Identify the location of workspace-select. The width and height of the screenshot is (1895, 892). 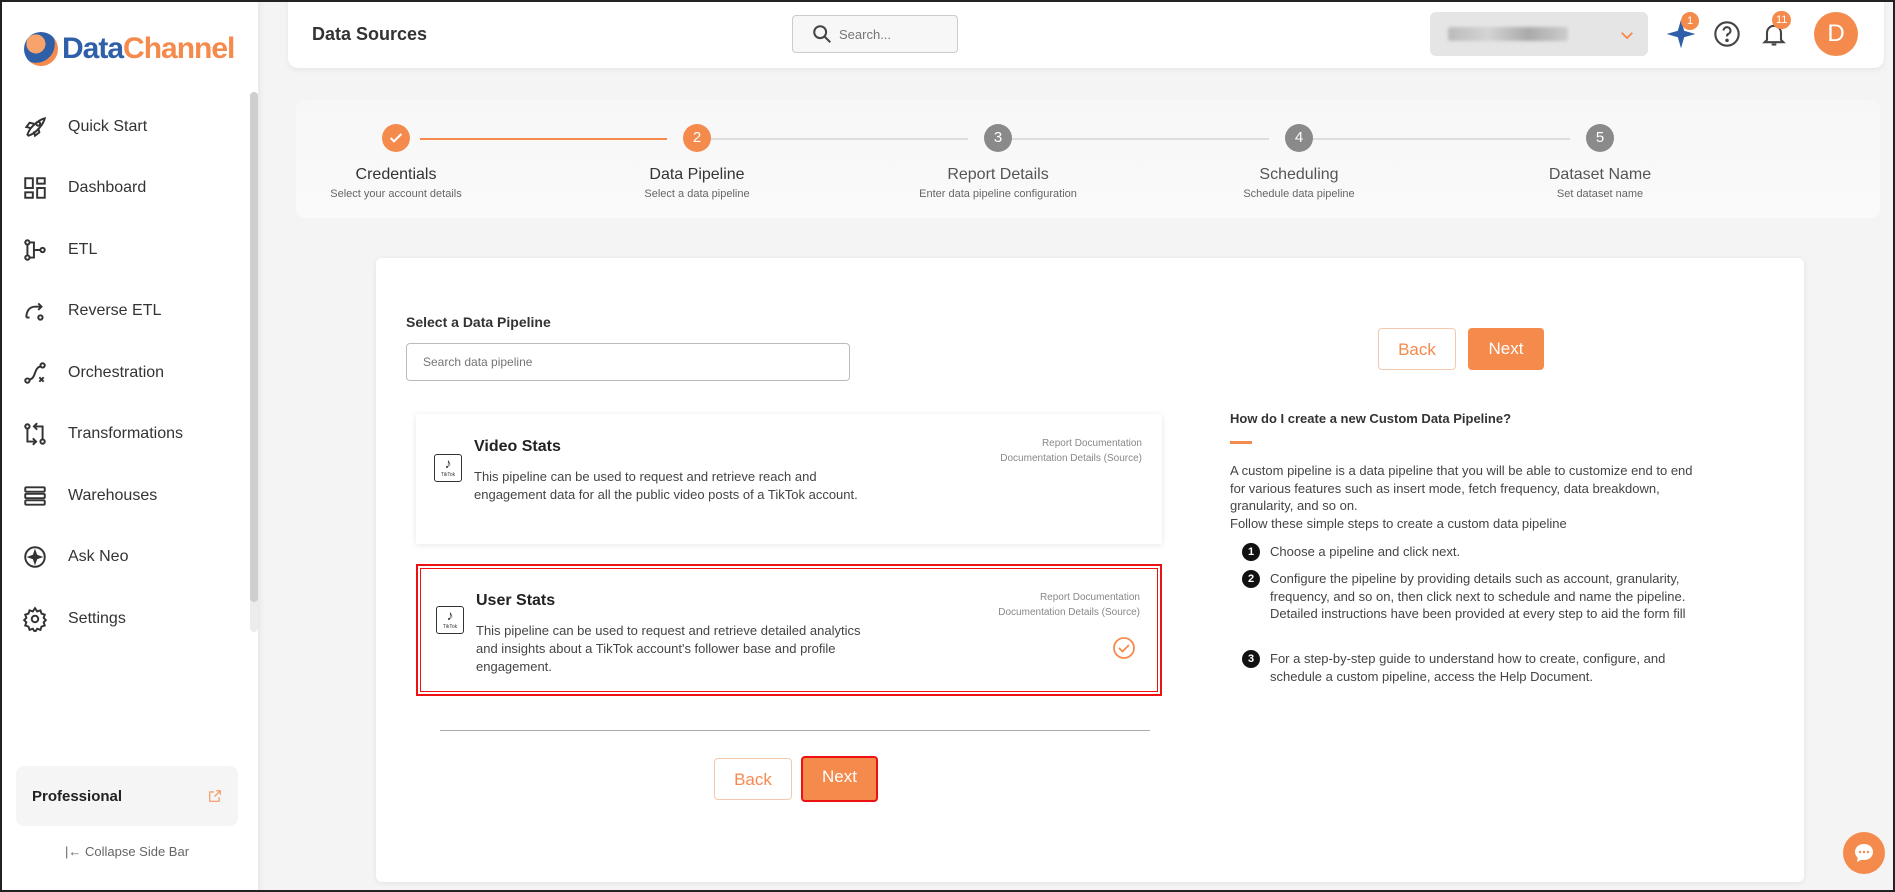
(1539, 34).